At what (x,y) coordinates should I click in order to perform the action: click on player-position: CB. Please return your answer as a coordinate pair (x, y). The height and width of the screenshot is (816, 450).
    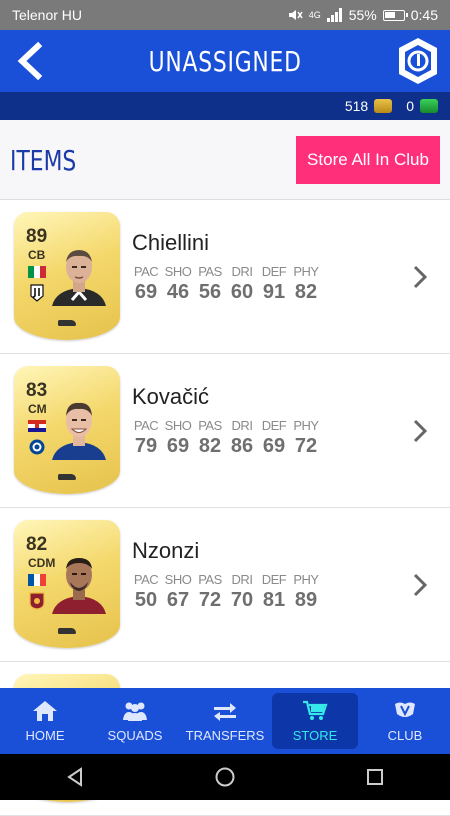
    Looking at the image, I should click on (37, 255).